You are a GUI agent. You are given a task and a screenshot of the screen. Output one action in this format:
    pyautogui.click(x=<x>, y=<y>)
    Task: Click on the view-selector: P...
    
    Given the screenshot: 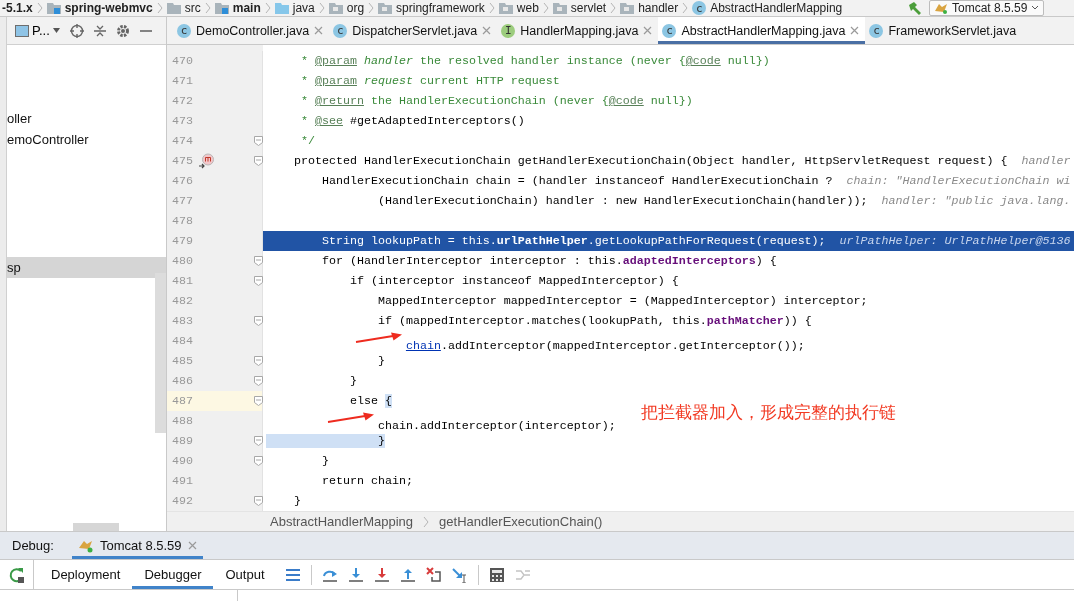 What is the action you would take?
    pyautogui.click(x=37, y=30)
    